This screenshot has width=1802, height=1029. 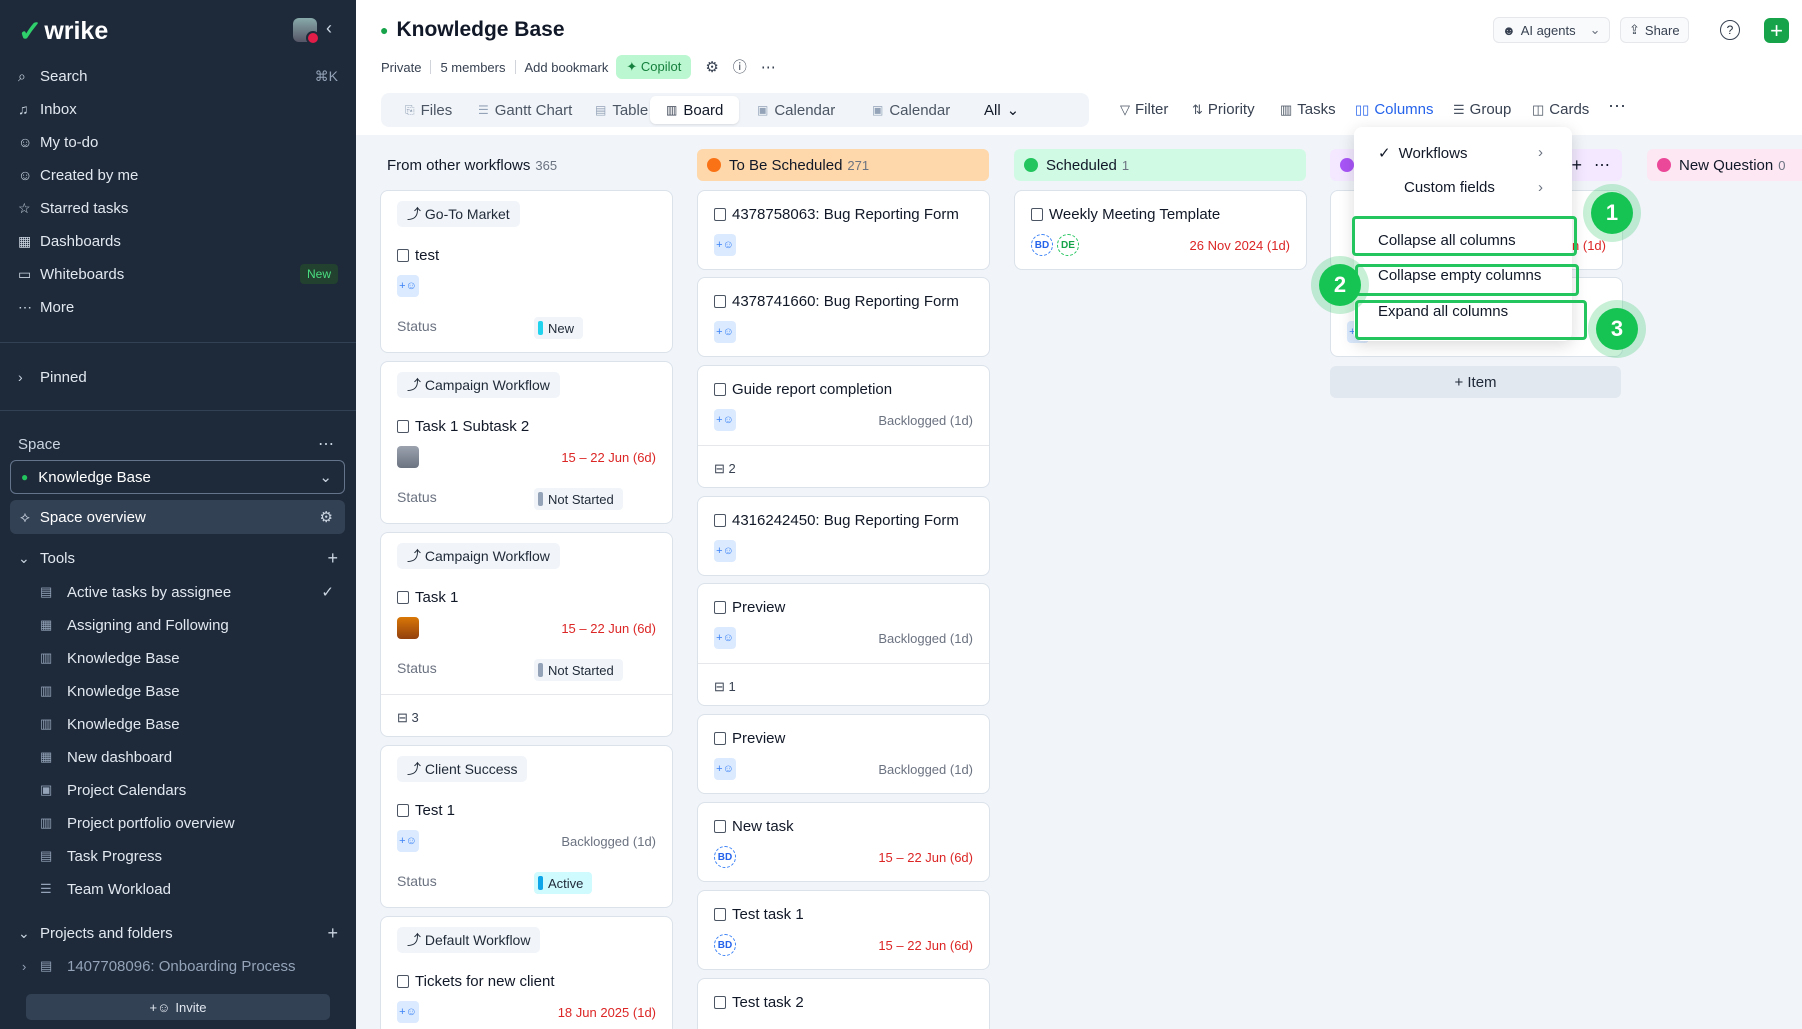 I want to click on share-button: ⇪ Share, so click(x=1654, y=30).